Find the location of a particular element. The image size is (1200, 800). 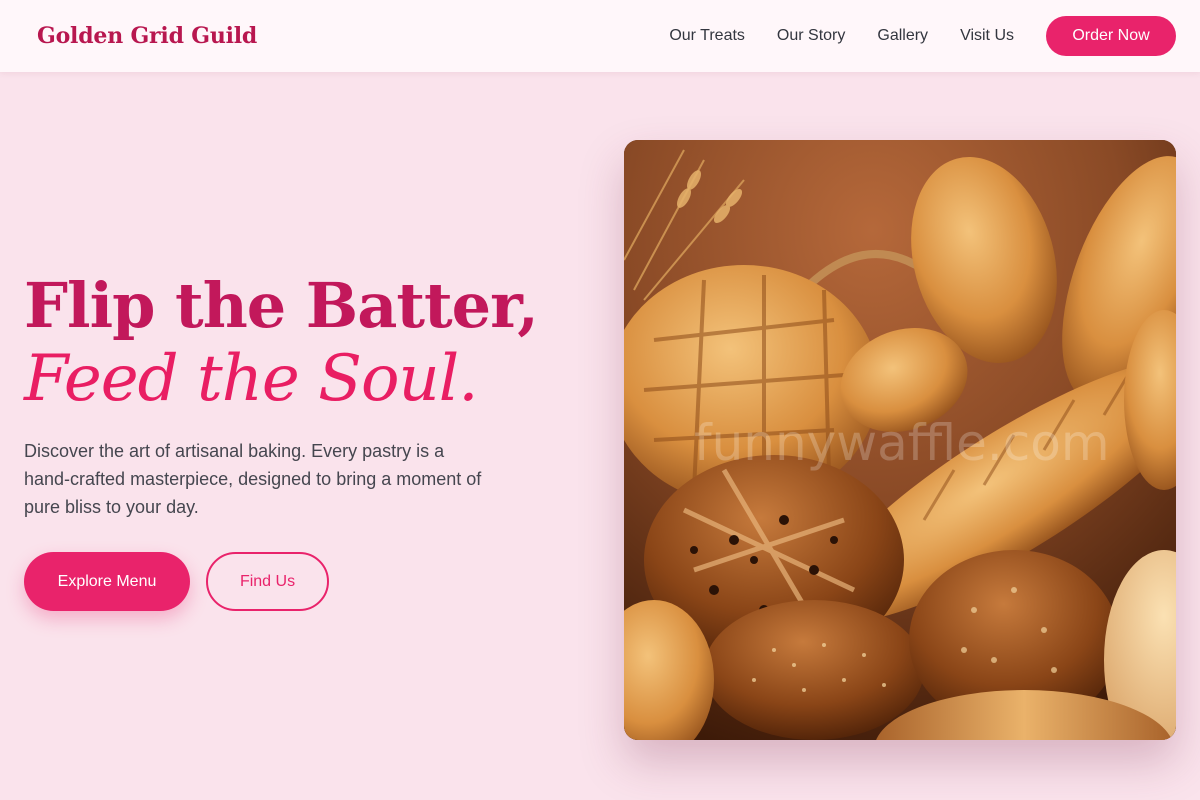

brand-logo: Golden Grid Guild is located at coordinates (147, 36).